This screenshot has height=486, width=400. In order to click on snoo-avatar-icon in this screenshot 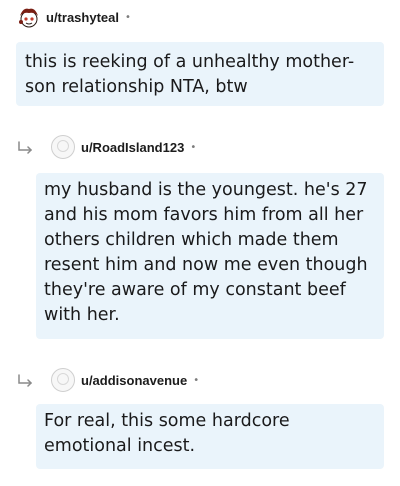, I will do `click(29, 17)`.